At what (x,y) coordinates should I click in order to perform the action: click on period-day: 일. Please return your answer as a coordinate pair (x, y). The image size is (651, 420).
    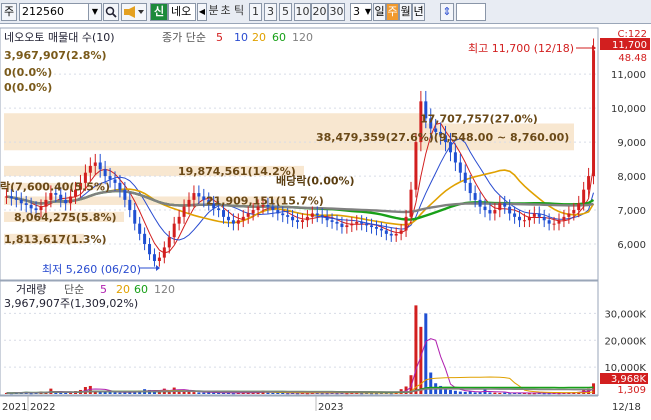
    Looking at the image, I should click on (379, 12).